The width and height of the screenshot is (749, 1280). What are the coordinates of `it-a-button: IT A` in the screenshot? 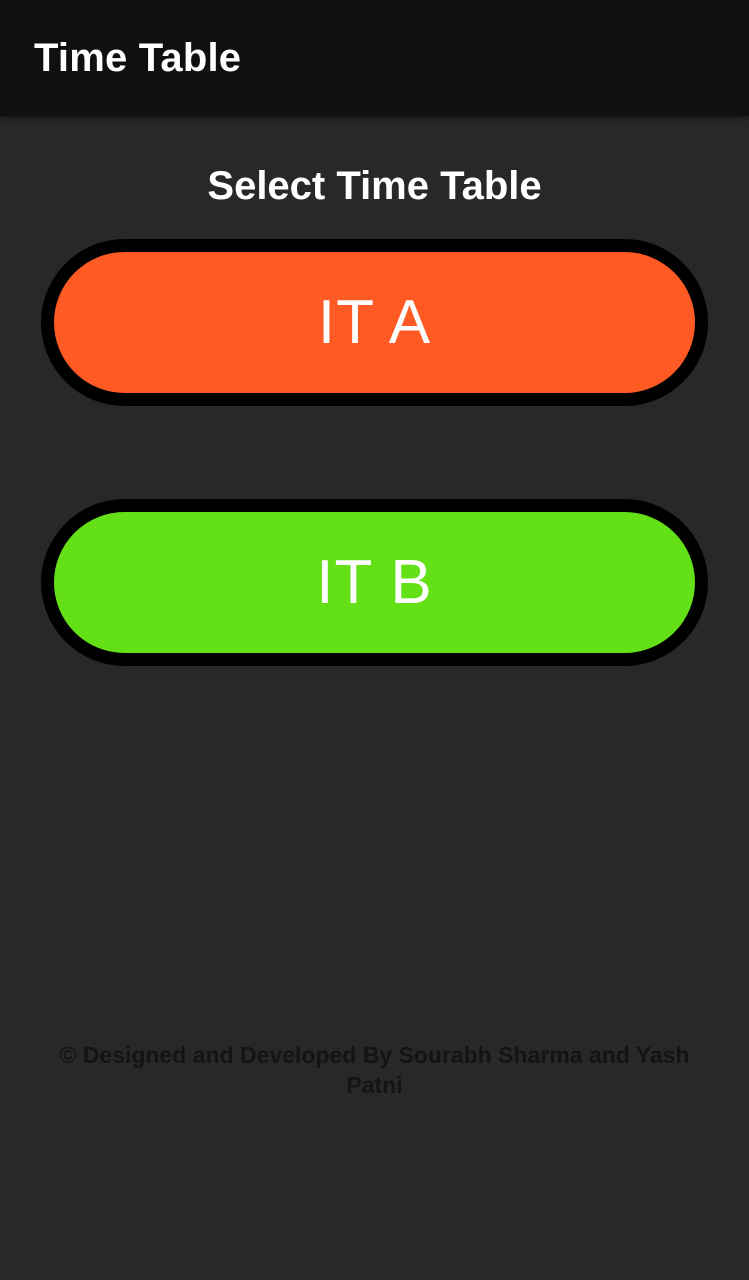 It's located at (374, 322).